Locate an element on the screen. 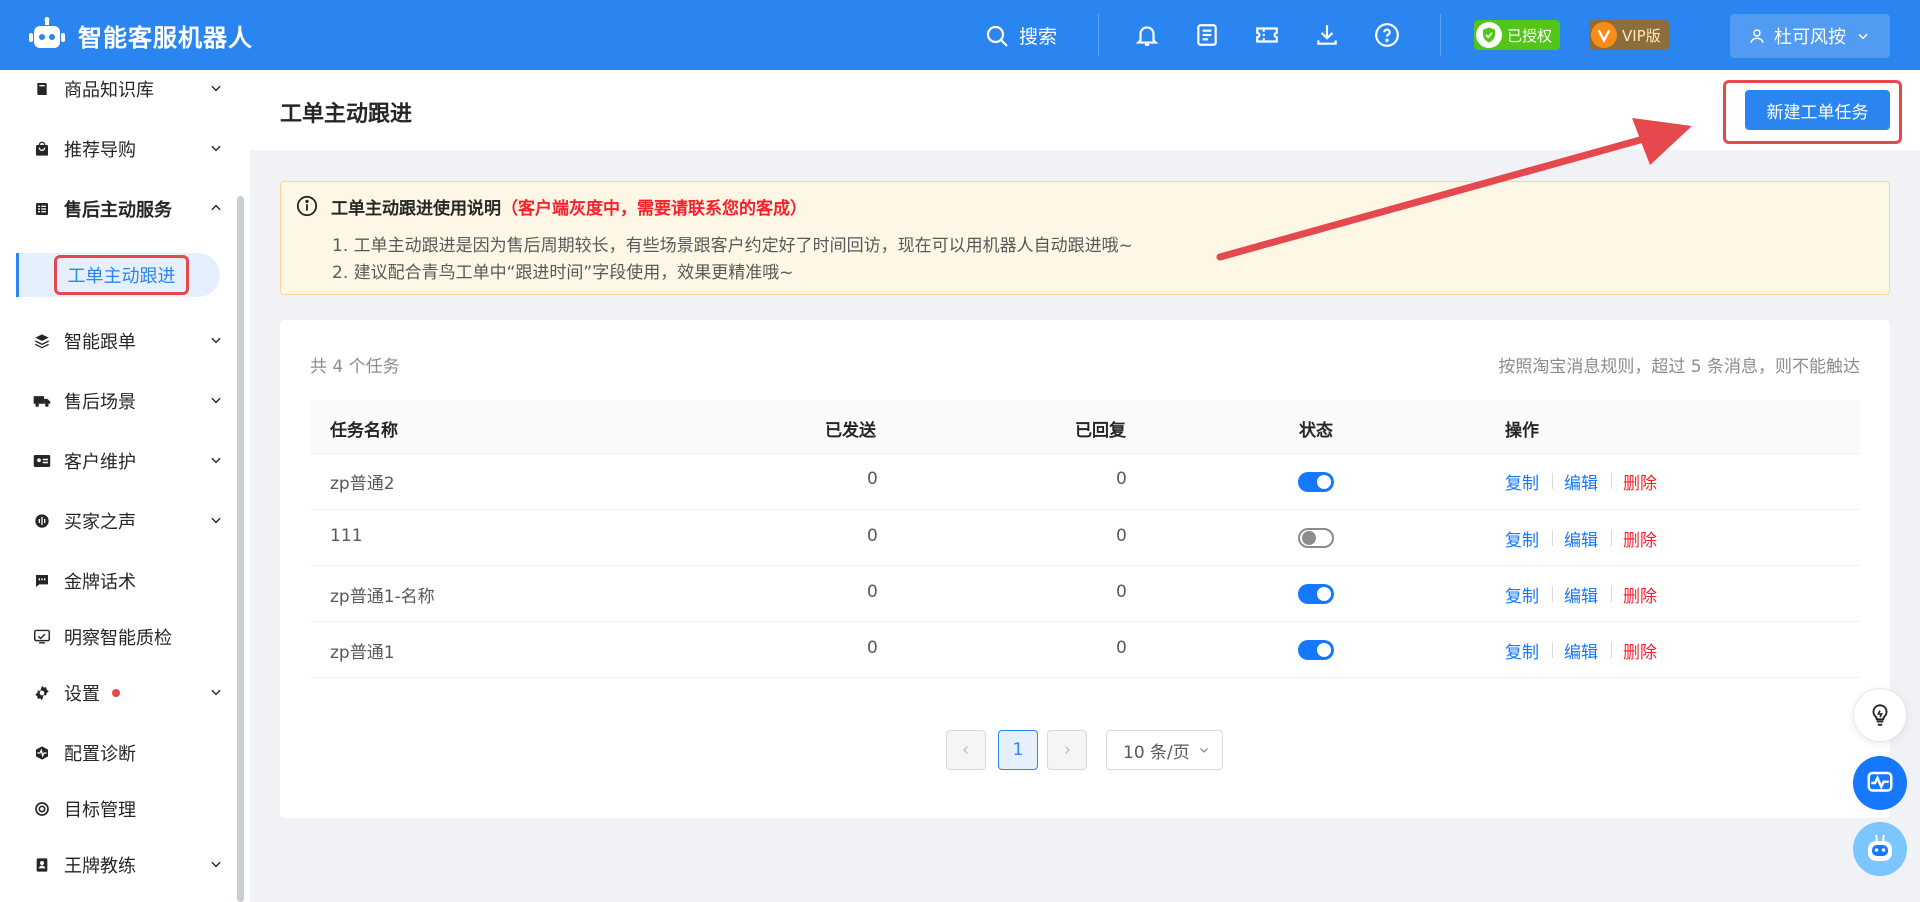 This screenshot has height=902, width=1920. sidebar-item-aftersale-service: 售后主动服务 is located at coordinates (118, 209).